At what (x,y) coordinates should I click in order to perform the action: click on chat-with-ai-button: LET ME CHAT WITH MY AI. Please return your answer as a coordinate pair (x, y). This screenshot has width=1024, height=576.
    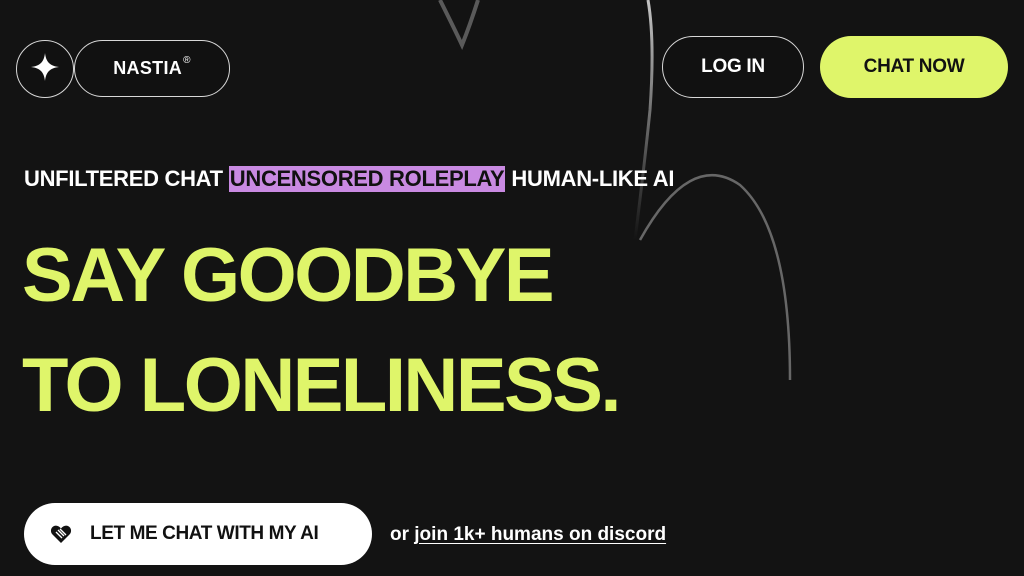
    Looking at the image, I should click on (198, 534).